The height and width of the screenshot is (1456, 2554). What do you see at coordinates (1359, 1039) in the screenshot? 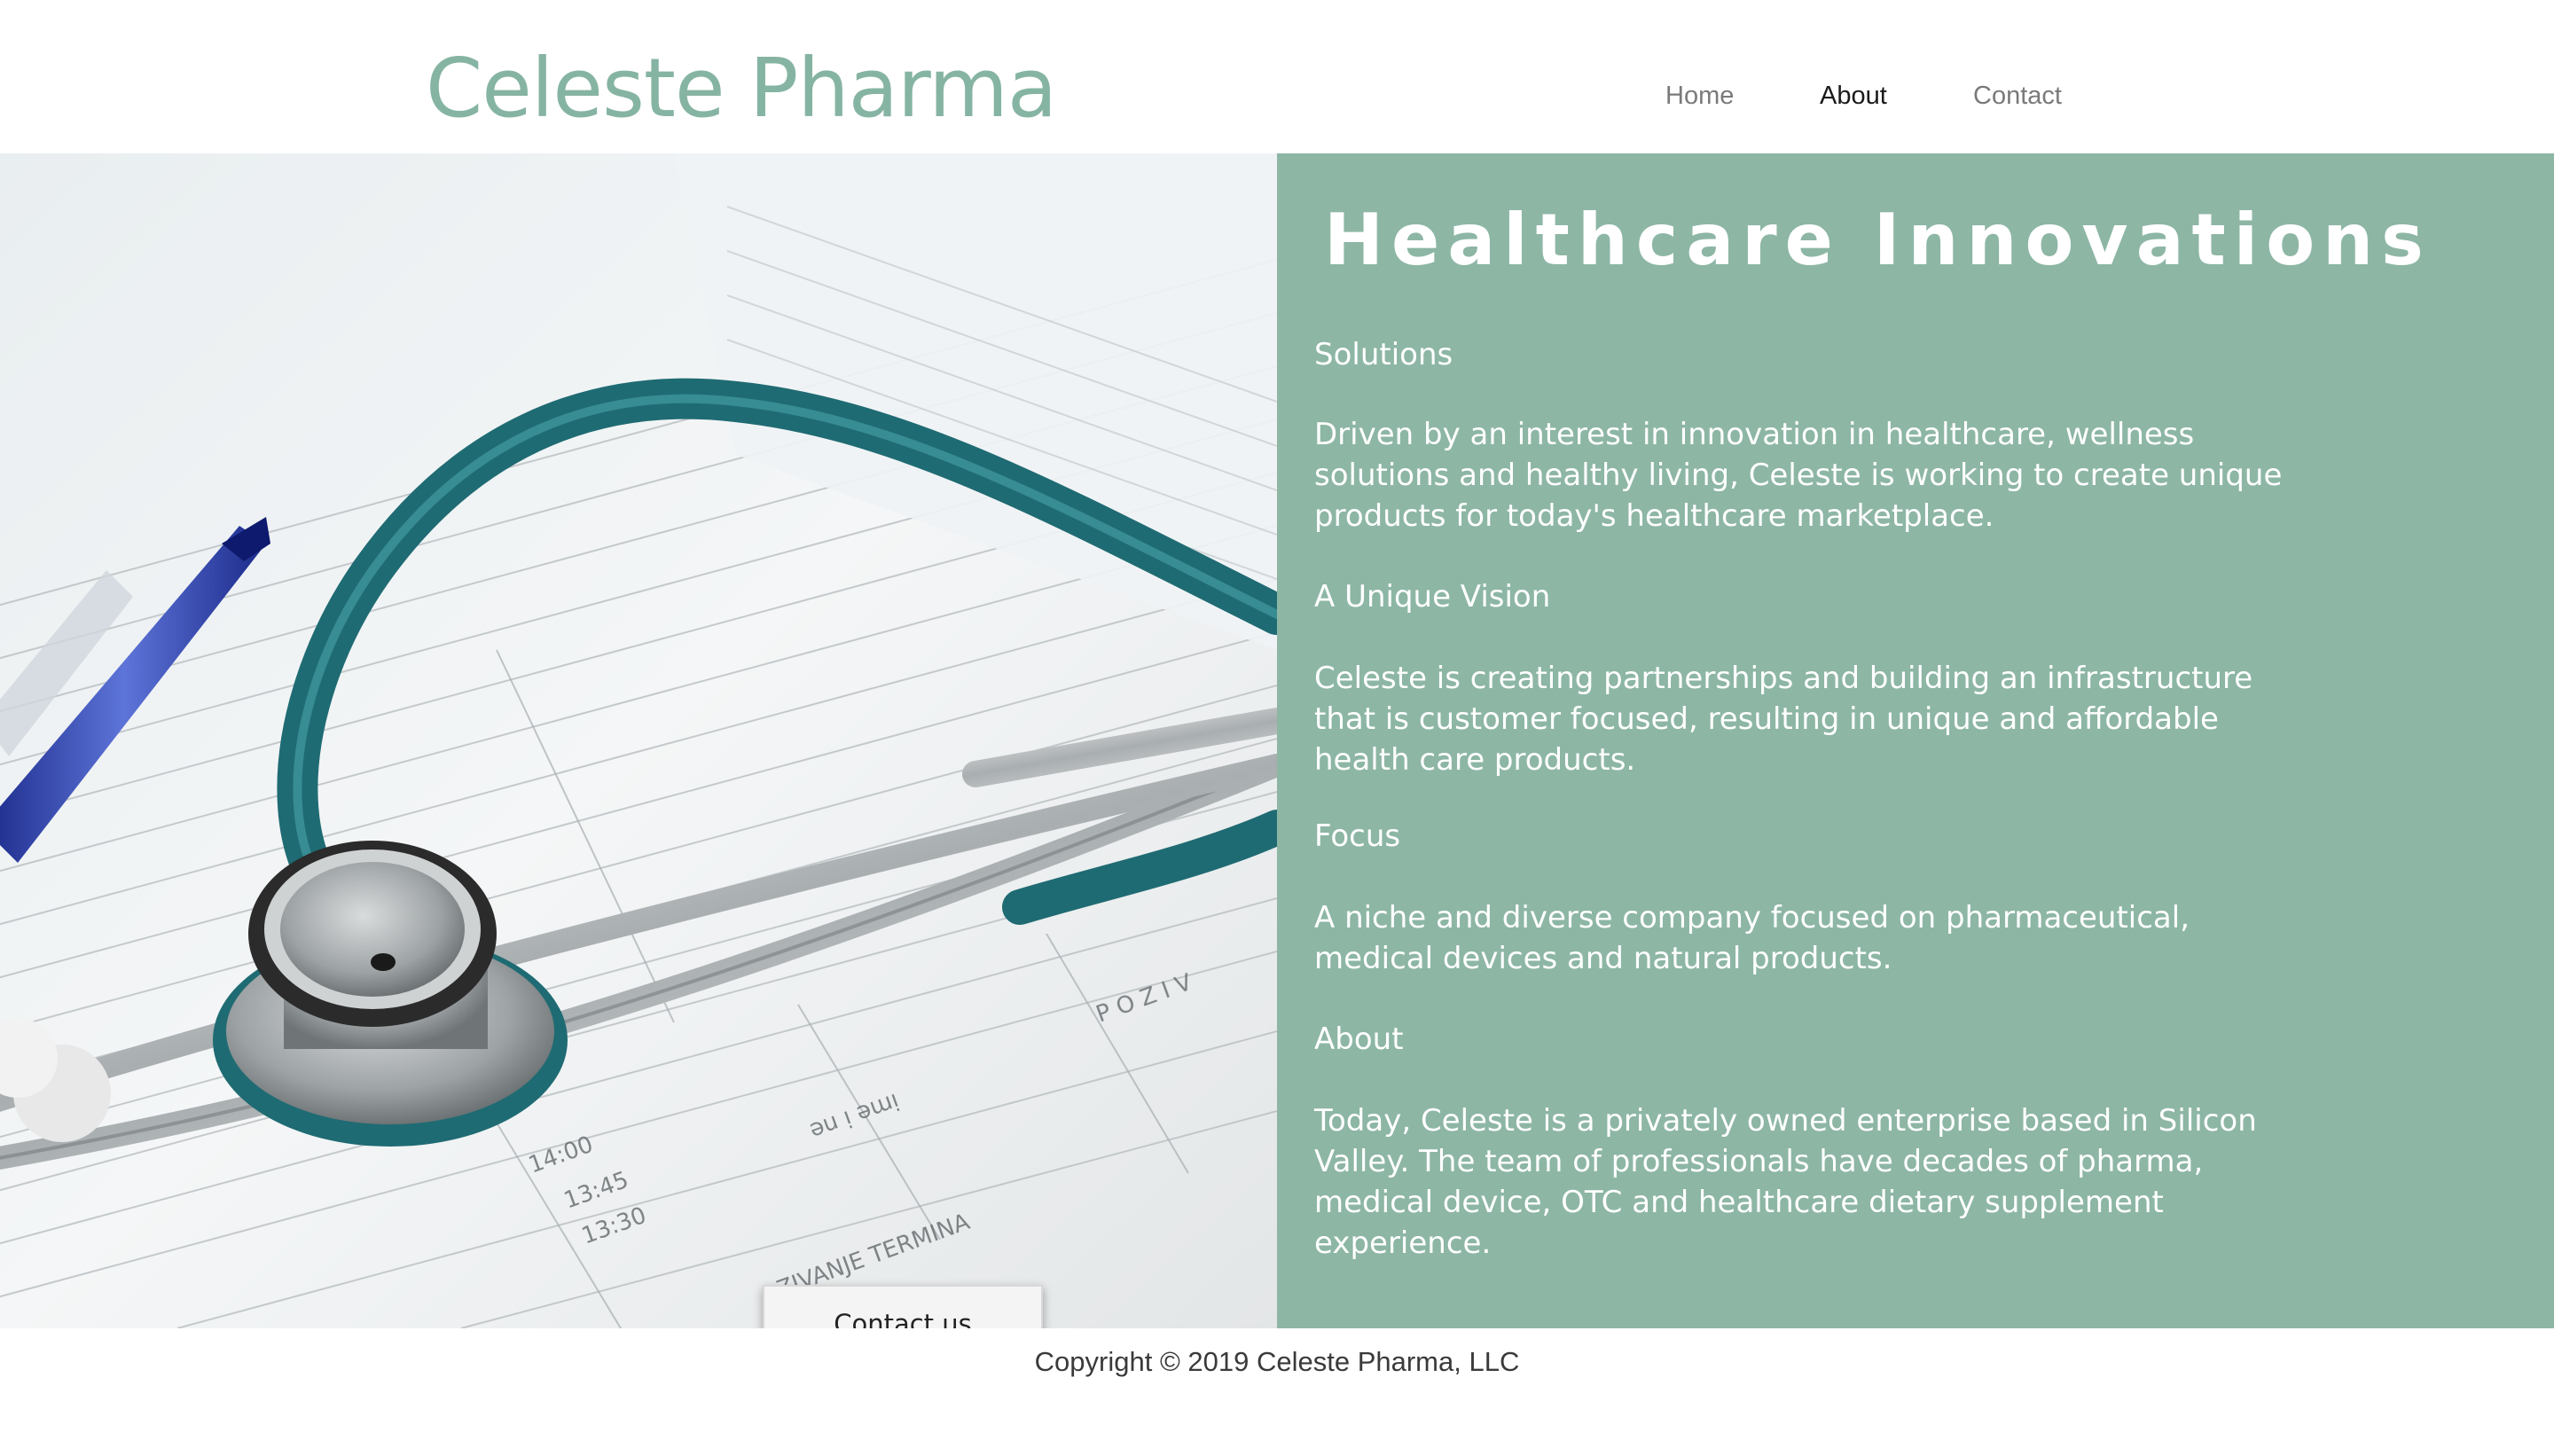
I see `section-heading-about: About` at bounding box center [1359, 1039].